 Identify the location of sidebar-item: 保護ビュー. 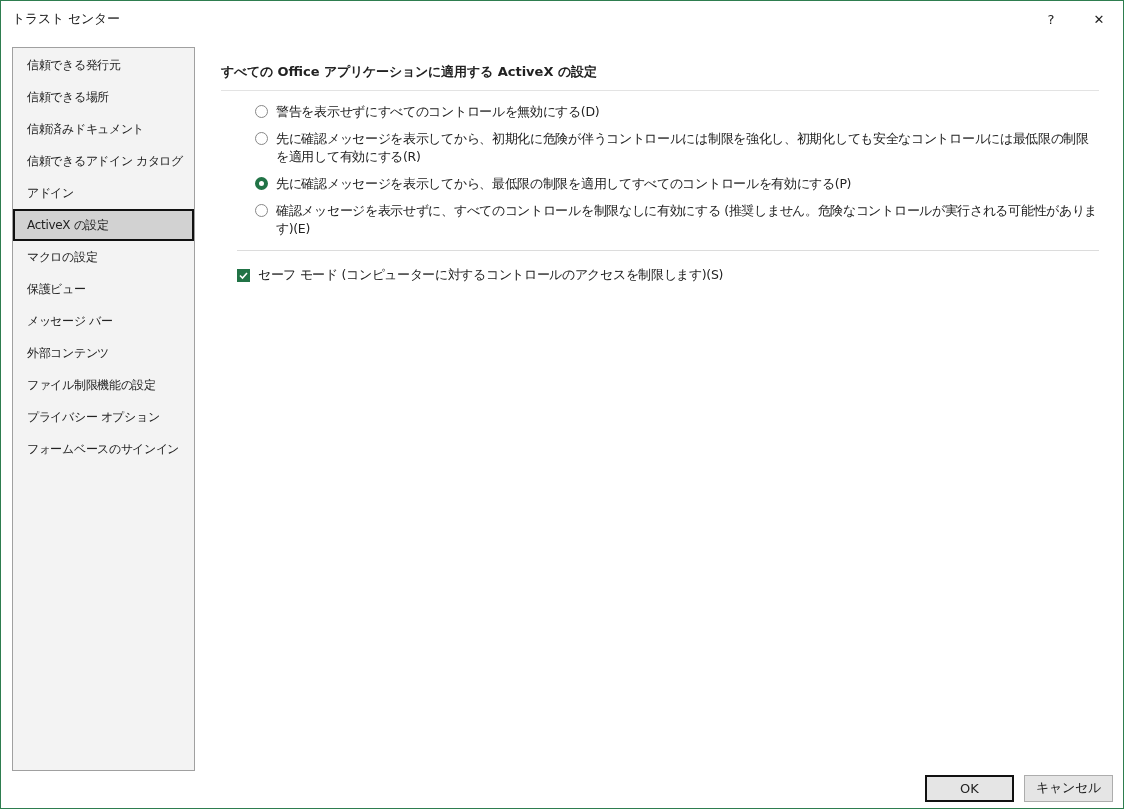
(103, 289).